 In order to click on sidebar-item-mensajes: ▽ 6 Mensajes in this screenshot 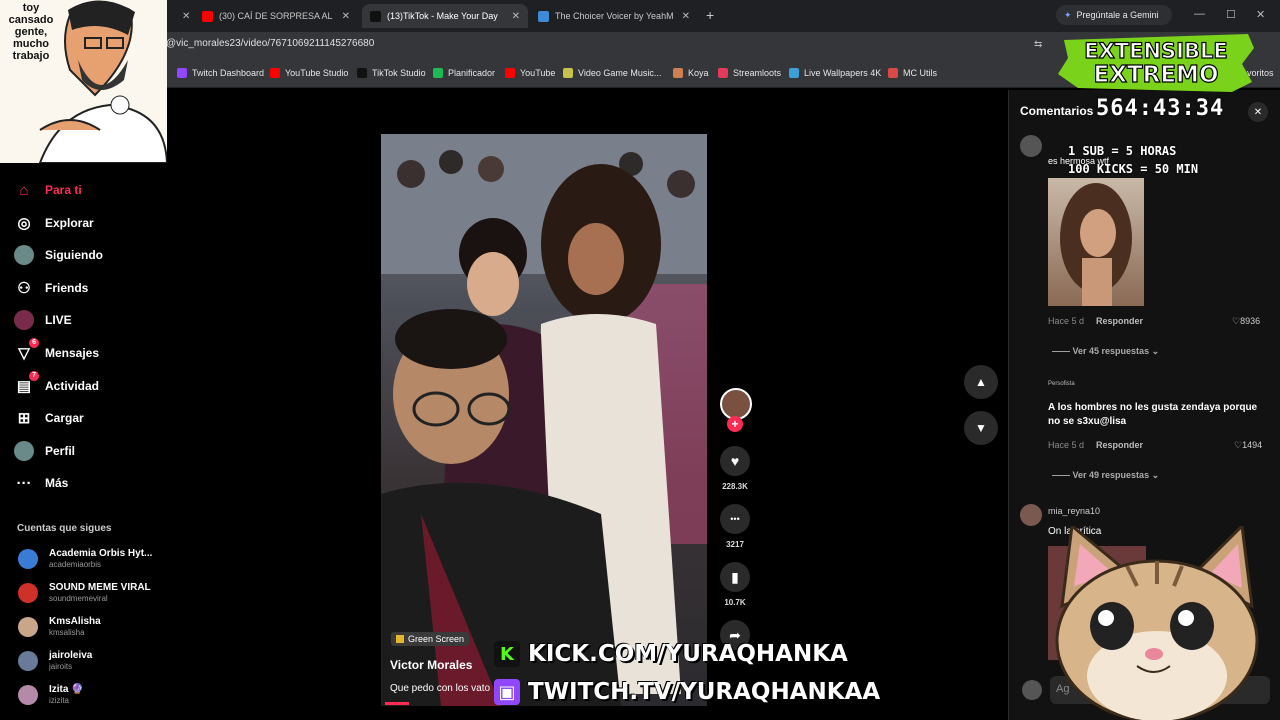, I will do `click(56, 350)`.